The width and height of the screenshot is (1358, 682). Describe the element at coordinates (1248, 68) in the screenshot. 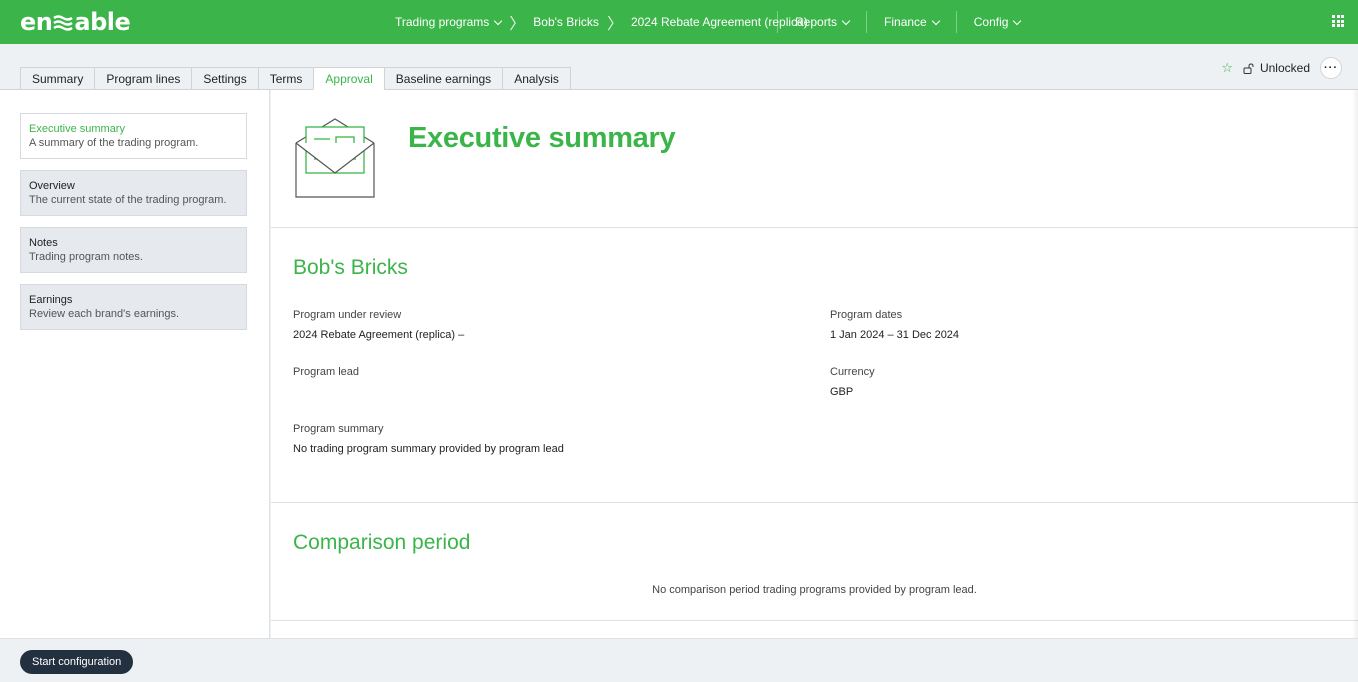

I see `unlock-icon` at that location.